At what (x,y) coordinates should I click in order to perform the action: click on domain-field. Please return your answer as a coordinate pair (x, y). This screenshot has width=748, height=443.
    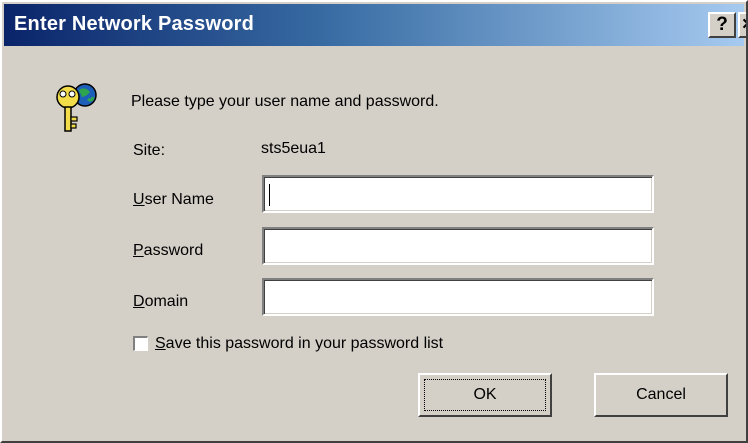
    Looking at the image, I should click on (458, 297).